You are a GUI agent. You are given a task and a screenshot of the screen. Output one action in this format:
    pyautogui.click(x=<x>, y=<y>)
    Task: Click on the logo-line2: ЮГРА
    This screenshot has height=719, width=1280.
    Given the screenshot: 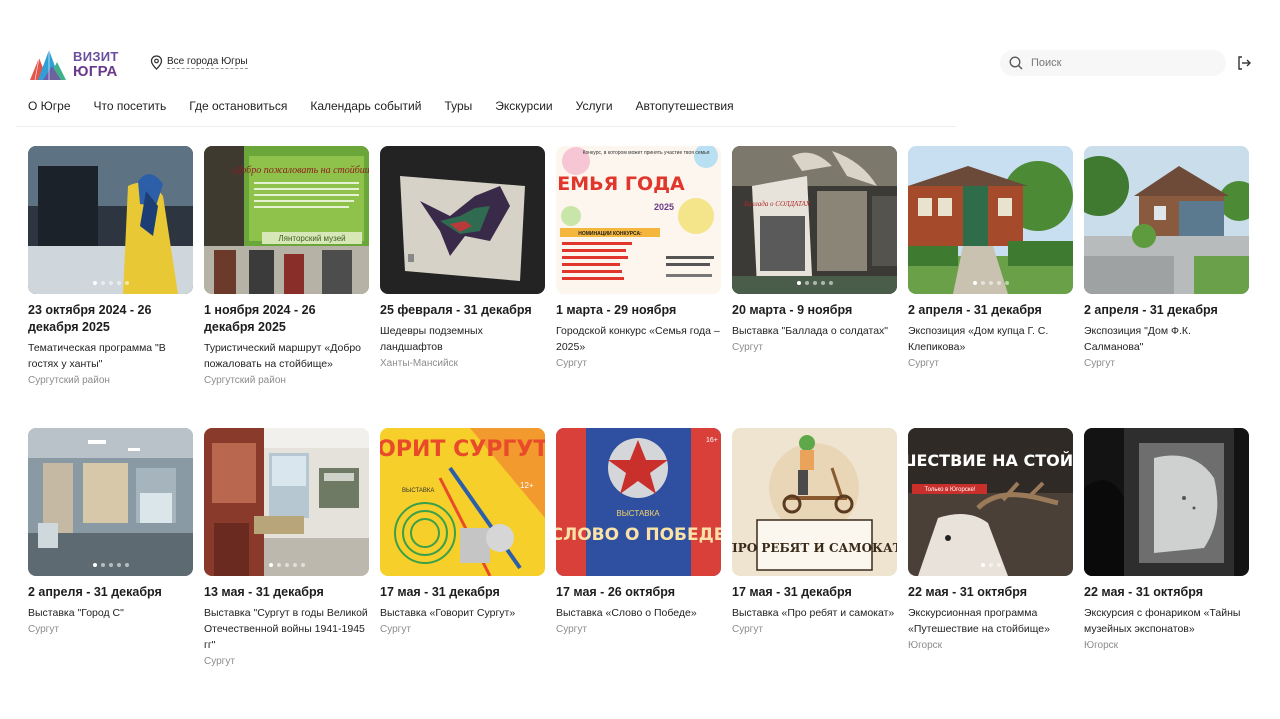 What is the action you would take?
    pyautogui.click(x=95, y=71)
    